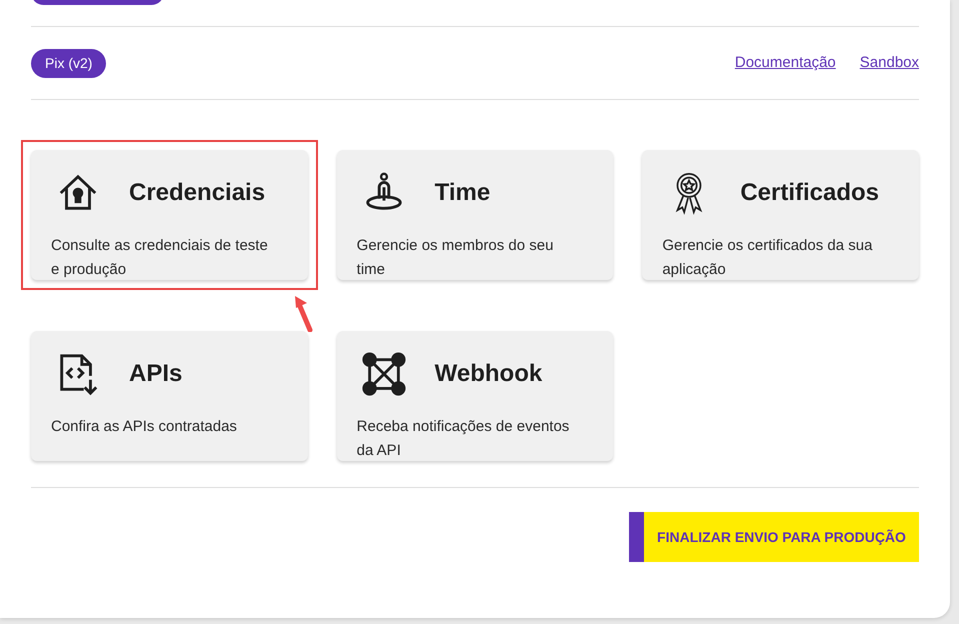 This screenshot has height=624, width=959. Describe the element at coordinates (810, 193) in the screenshot. I see `card-title: Certificados` at that location.